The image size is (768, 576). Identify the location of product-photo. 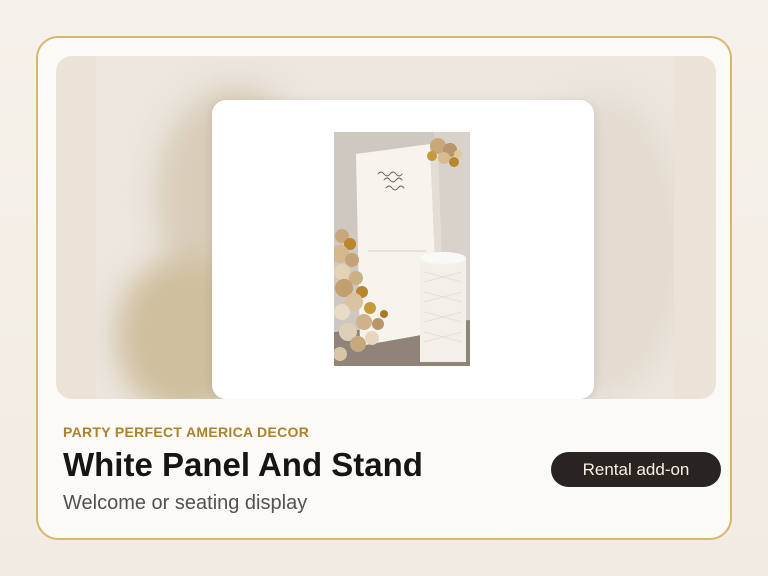
(402, 249).